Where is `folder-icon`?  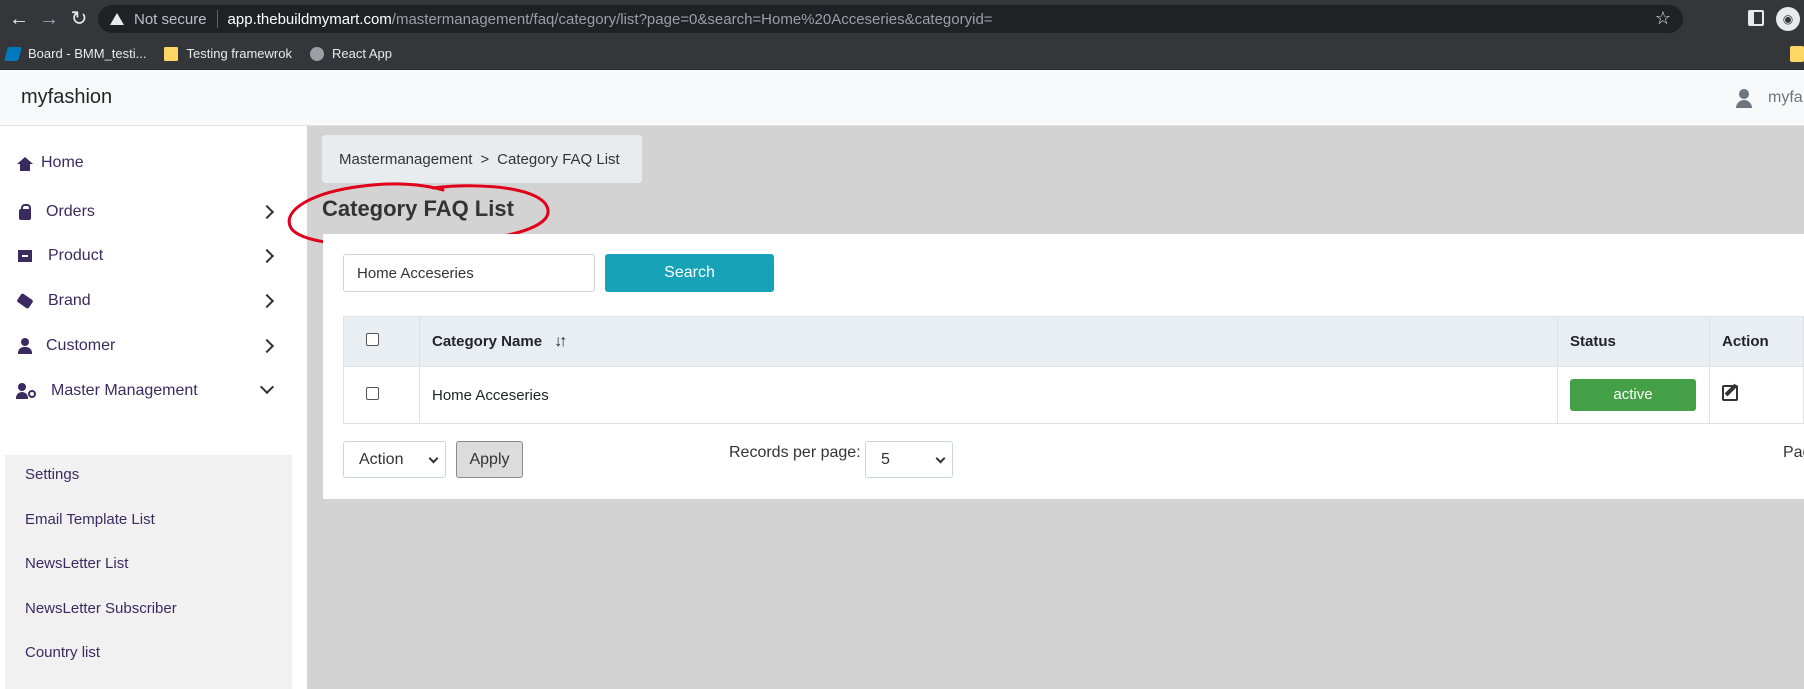 folder-icon is located at coordinates (171, 53).